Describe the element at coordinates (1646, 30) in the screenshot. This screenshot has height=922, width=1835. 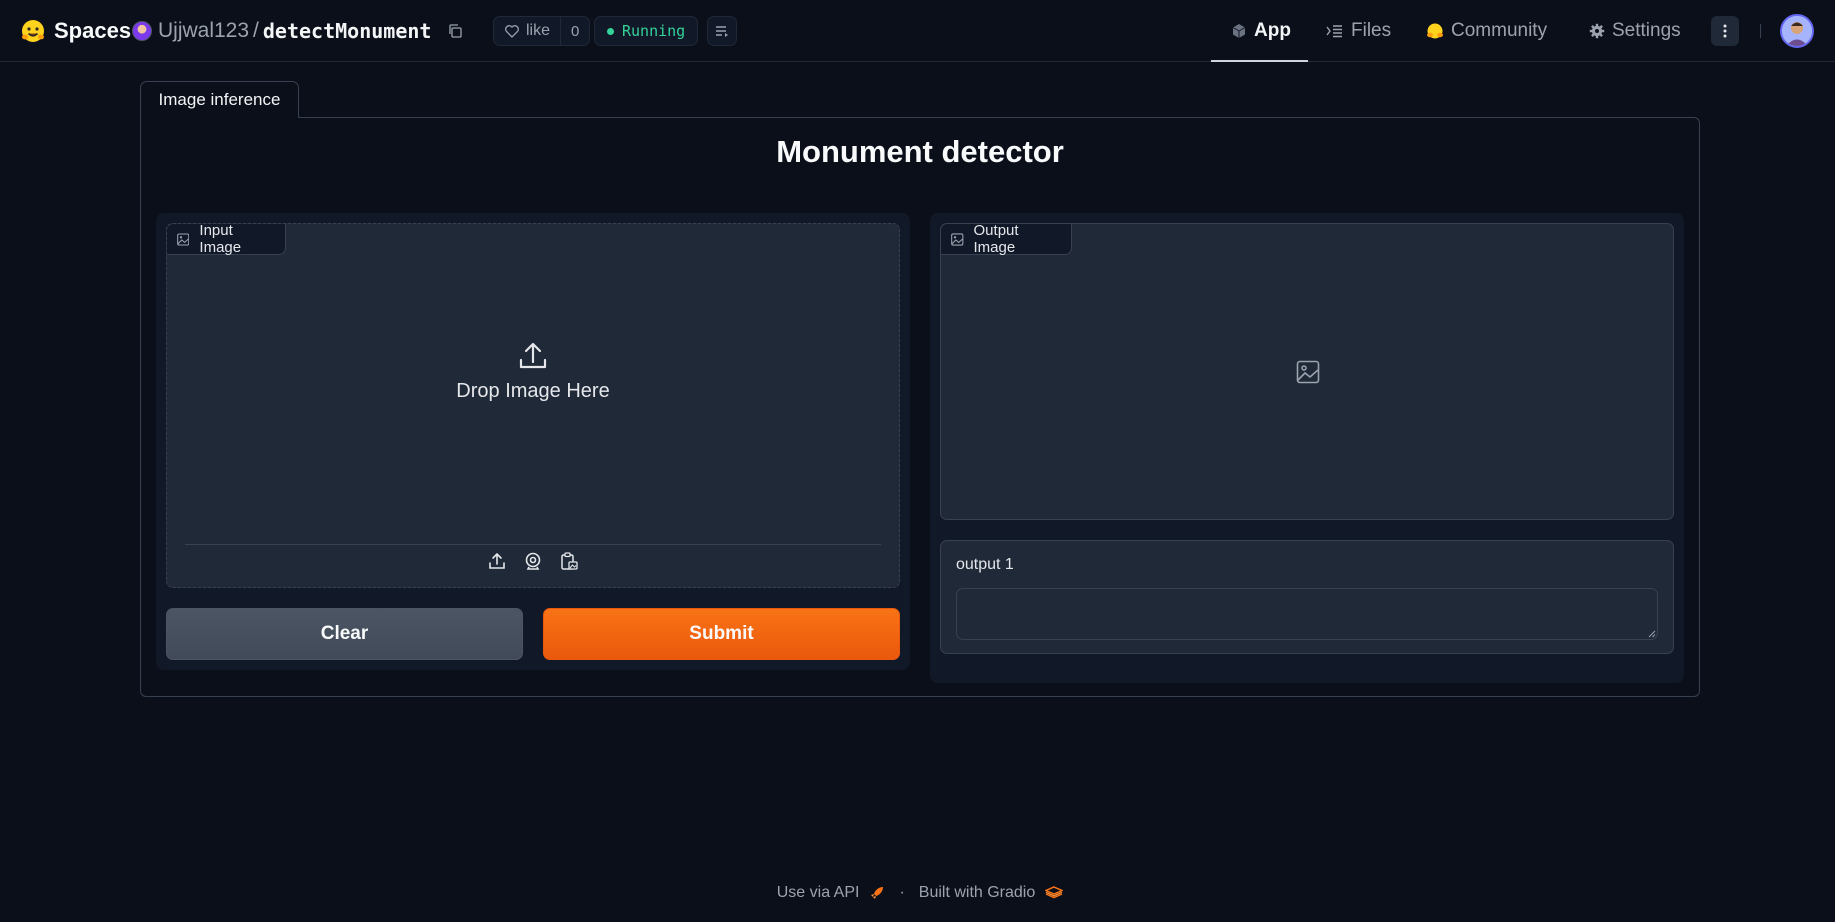
I see `tab-settings-label: Settings` at that location.